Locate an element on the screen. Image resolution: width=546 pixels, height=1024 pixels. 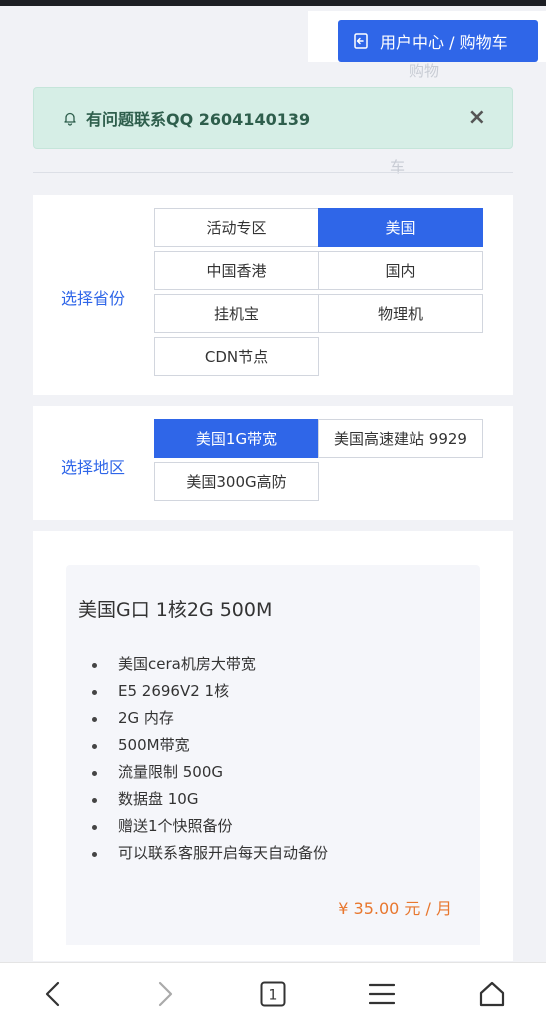
product-feature: 美国cera机房大带宽 is located at coordinates (210, 664).